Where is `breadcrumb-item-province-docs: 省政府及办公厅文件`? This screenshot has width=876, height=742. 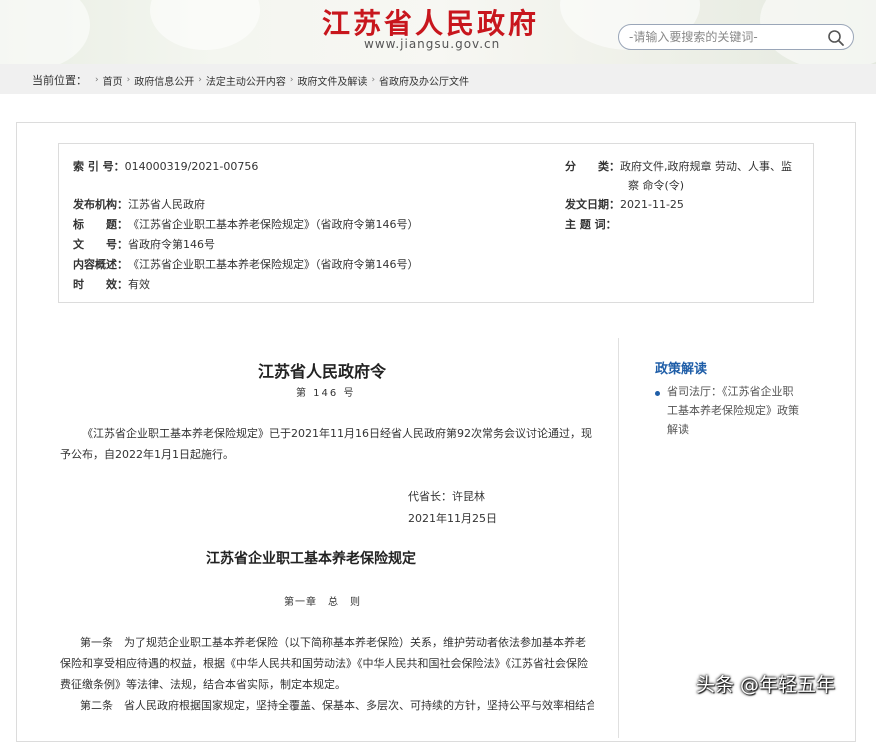 breadcrumb-item-province-docs: 省政府及办公厅文件 is located at coordinates (424, 80).